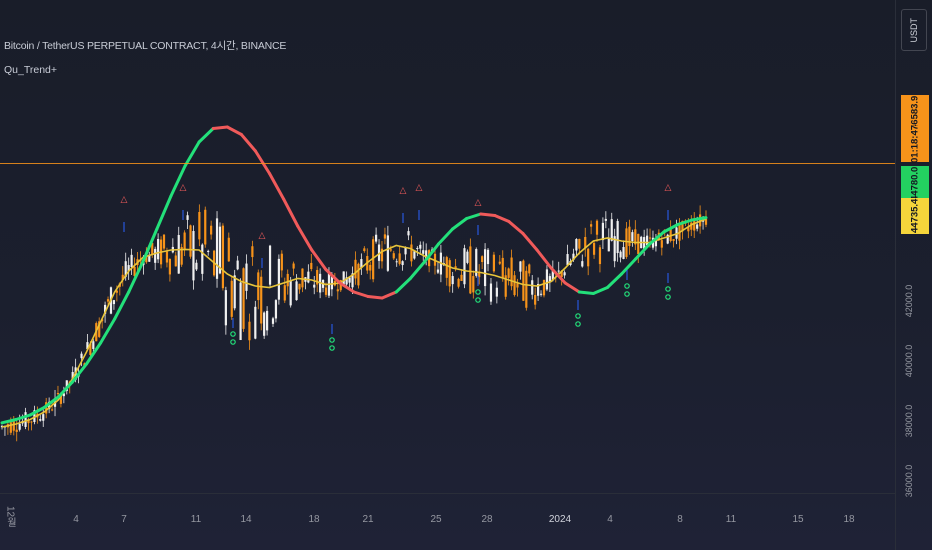 The height and width of the screenshot is (550, 932). What do you see at coordinates (909, 421) in the screenshot?
I see `price-tick-label: 38000.0` at bounding box center [909, 421].